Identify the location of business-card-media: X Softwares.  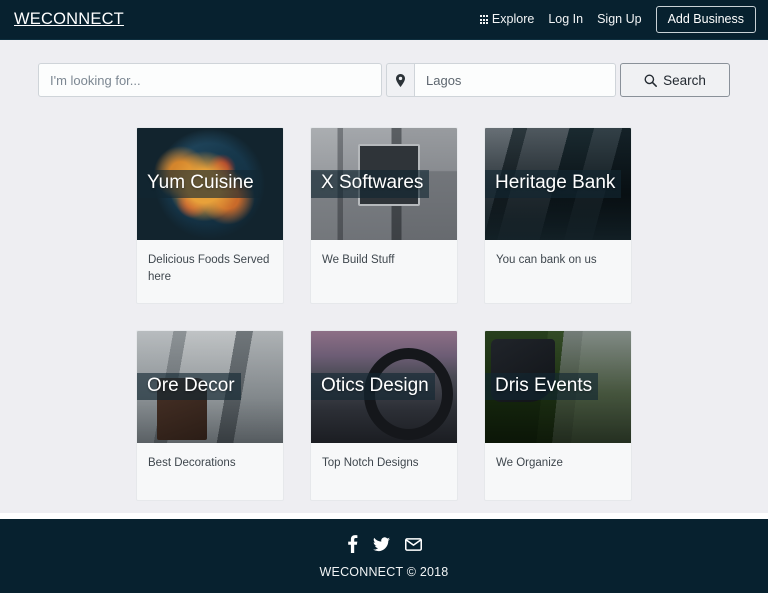
(384, 184).